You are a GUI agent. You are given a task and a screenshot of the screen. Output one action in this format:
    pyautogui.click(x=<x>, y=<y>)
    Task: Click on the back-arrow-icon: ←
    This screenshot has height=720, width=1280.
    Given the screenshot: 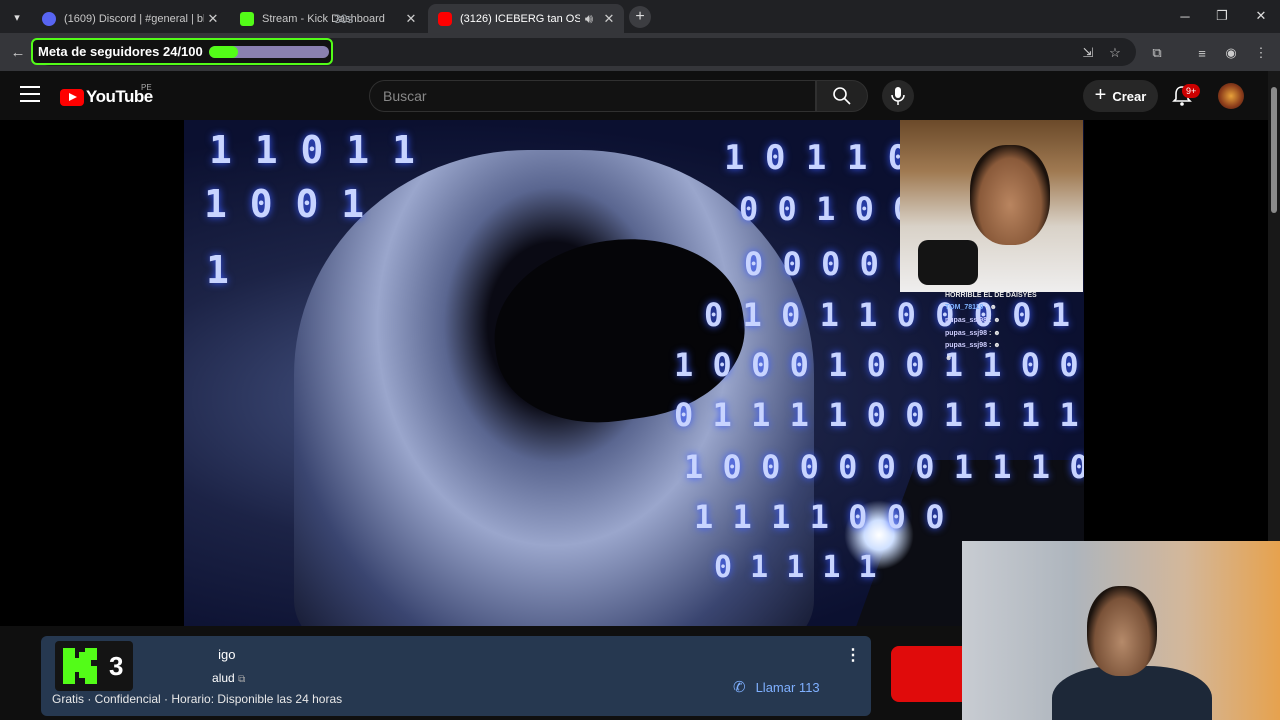 What is the action you would take?
    pyautogui.click(x=18, y=52)
    